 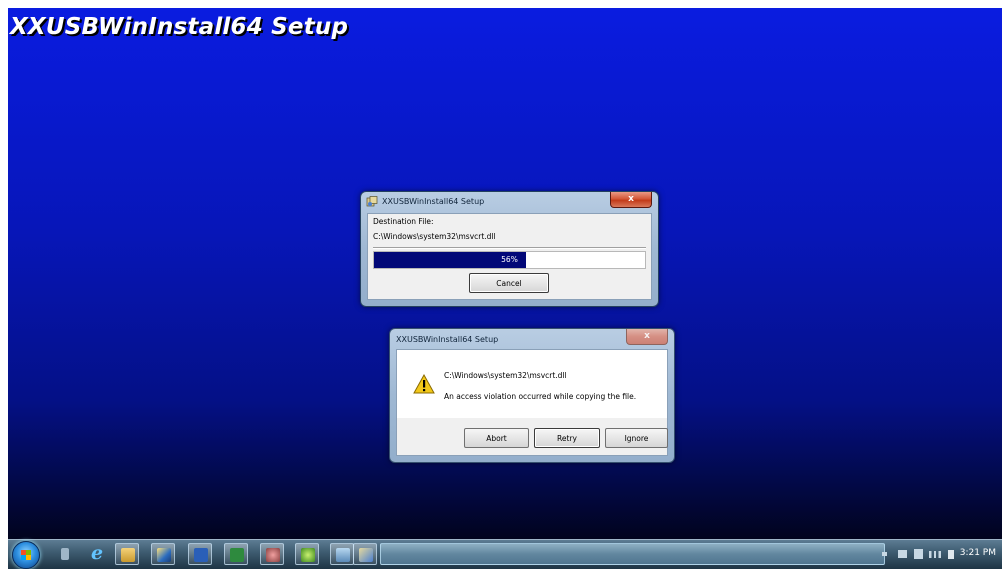 I want to click on explorer-taskbar-button, so click(x=66, y=554).